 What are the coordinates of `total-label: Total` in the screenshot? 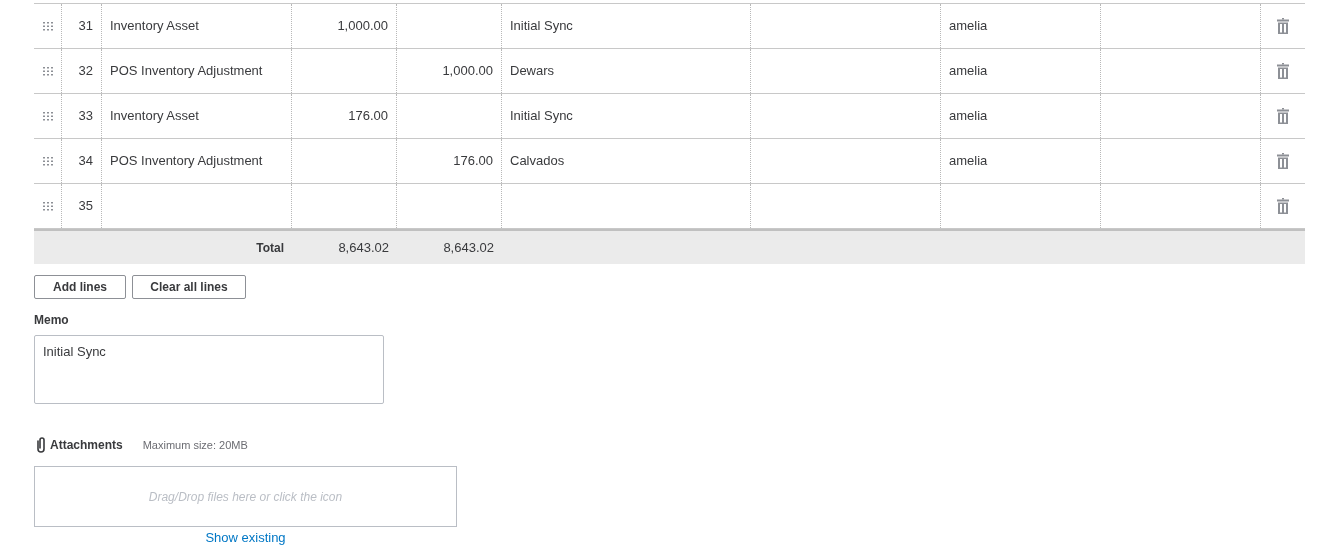 It's located at (270, 248).